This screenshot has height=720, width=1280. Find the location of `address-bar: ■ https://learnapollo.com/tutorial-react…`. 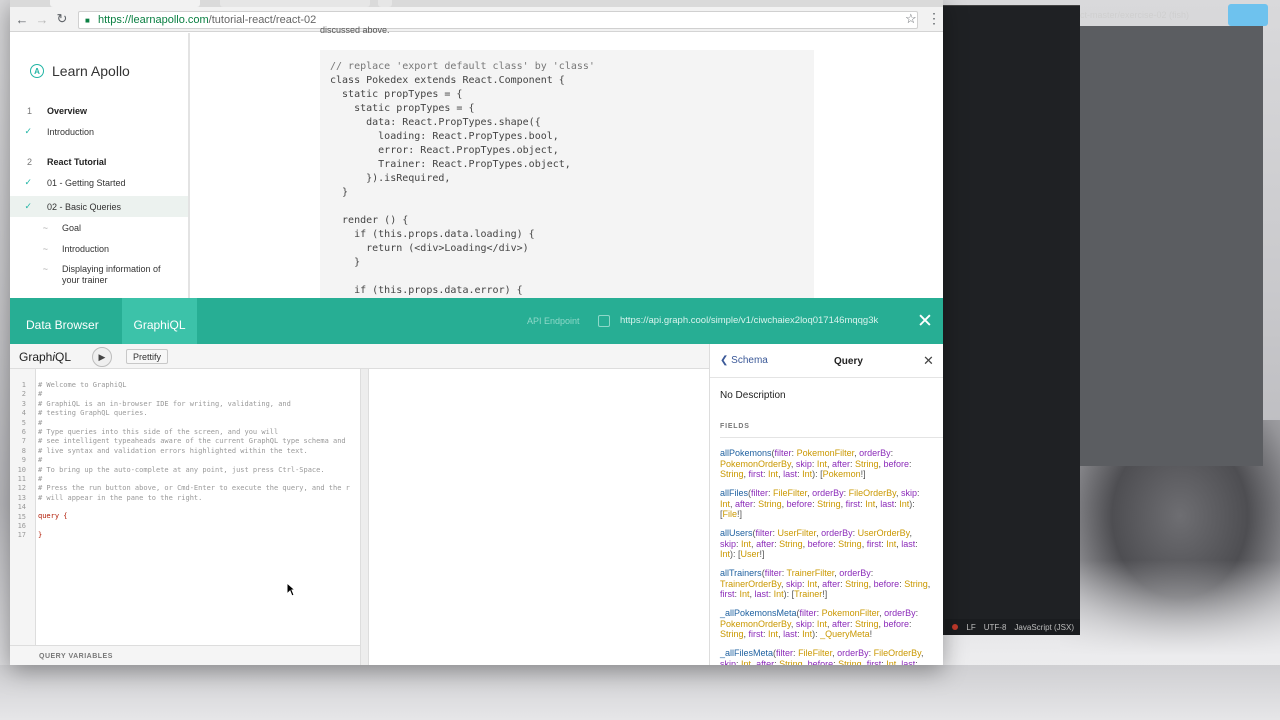

address-bar: ■ https://learnapollo.com/tutorial-react… is located at coordinates (498, 20).